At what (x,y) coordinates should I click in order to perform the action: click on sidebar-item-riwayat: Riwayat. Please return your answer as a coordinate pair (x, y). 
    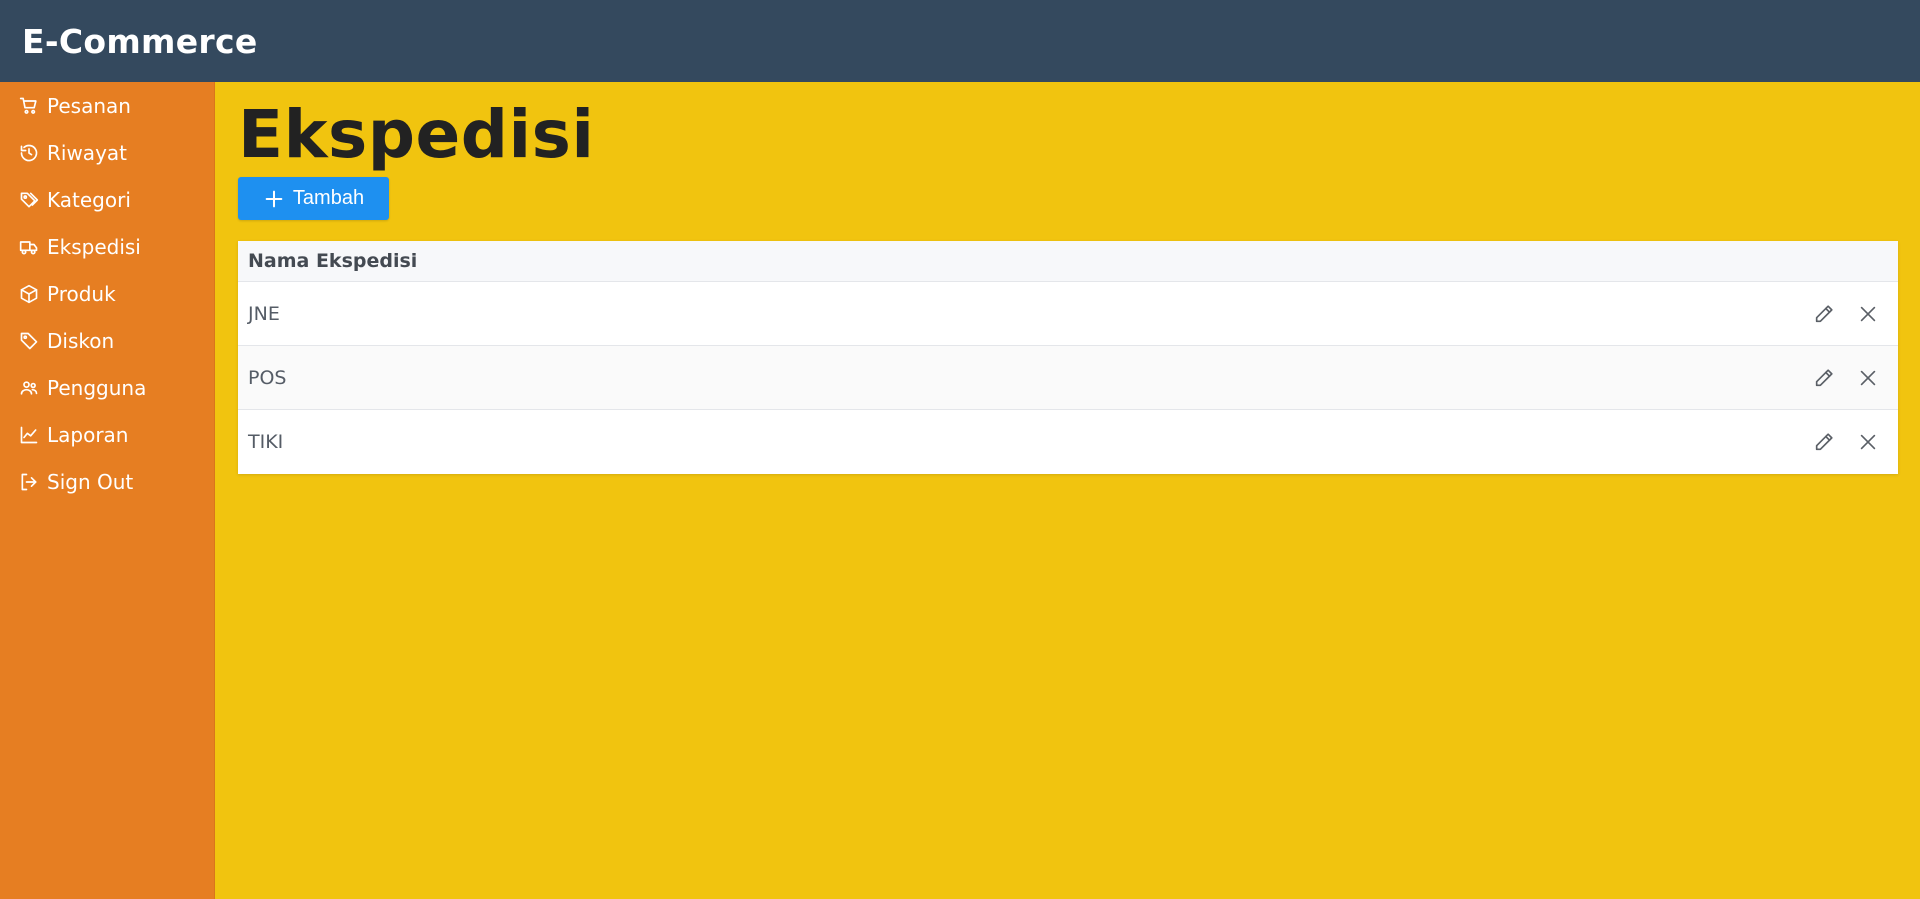
    Looking at the image, I should click on (107, 152).